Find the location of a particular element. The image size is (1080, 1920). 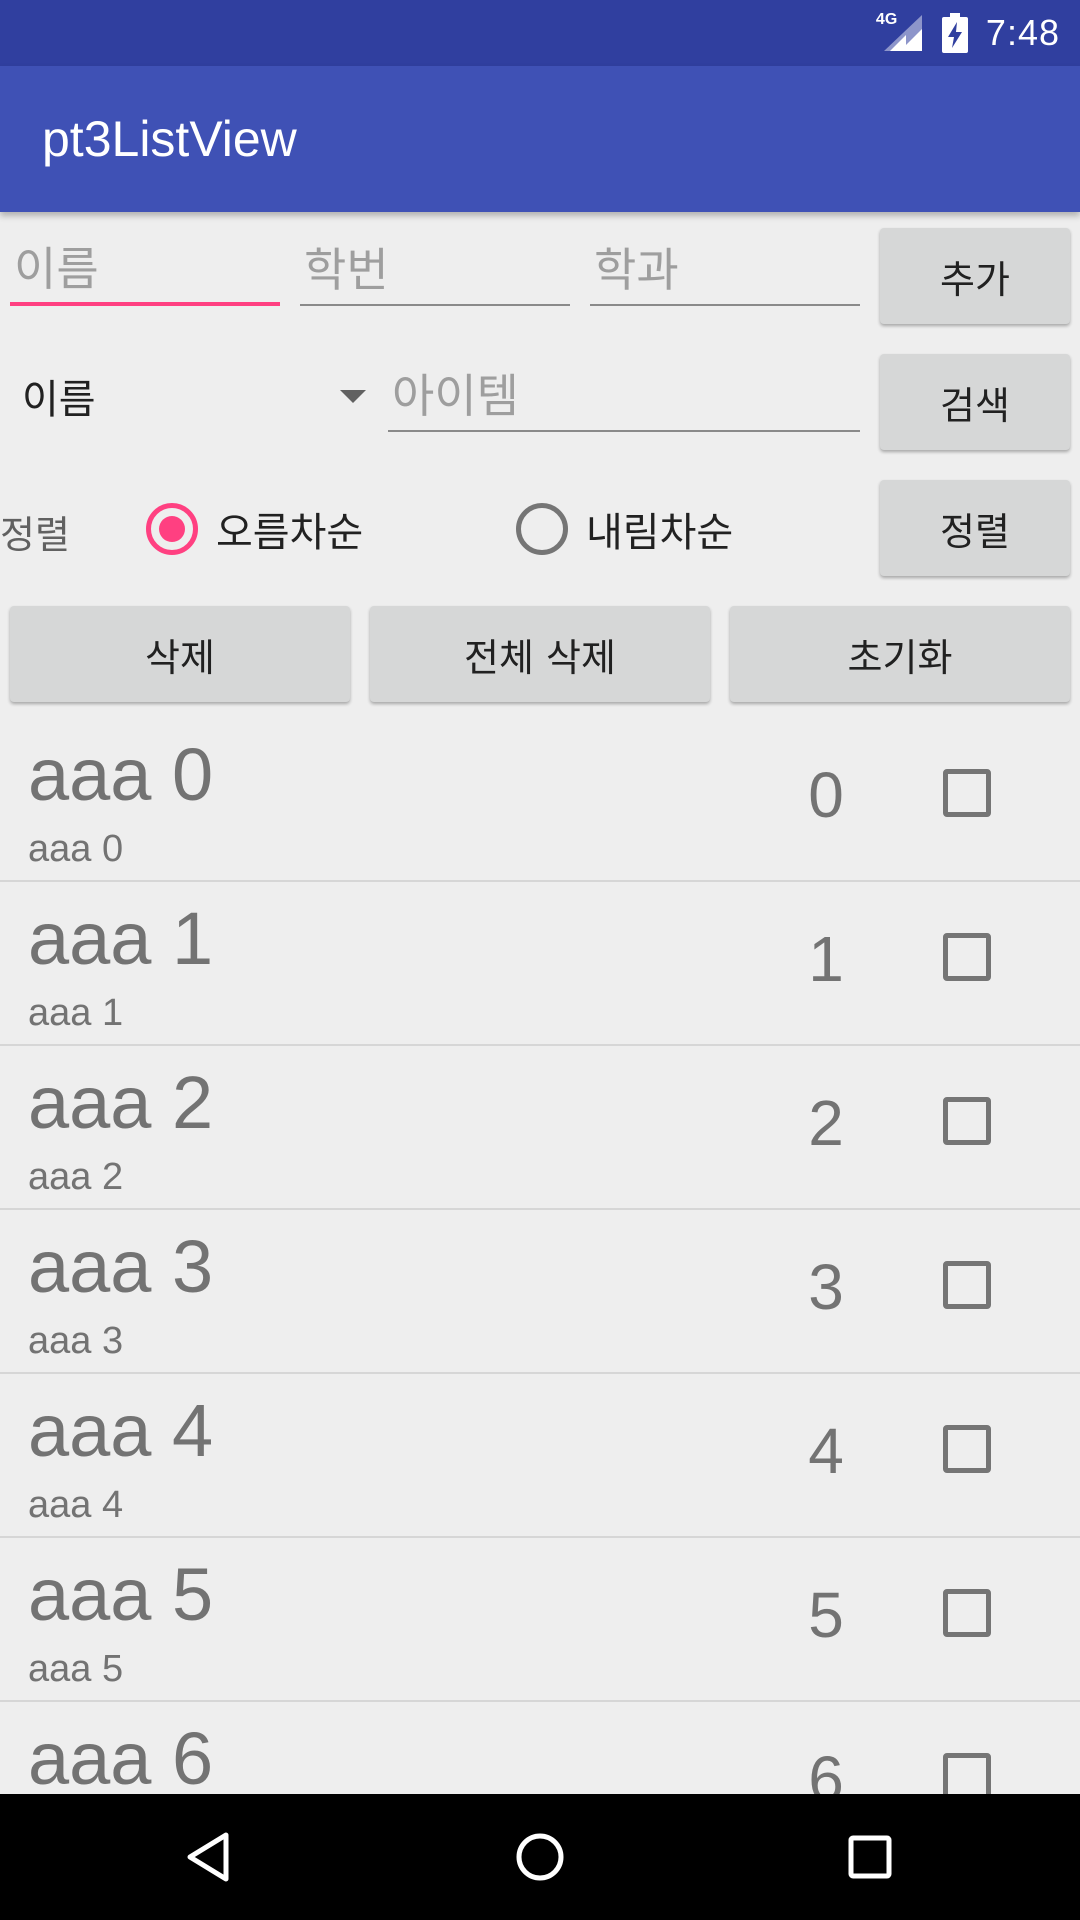

item-number: 2 is located at coordinates (826, 1123).